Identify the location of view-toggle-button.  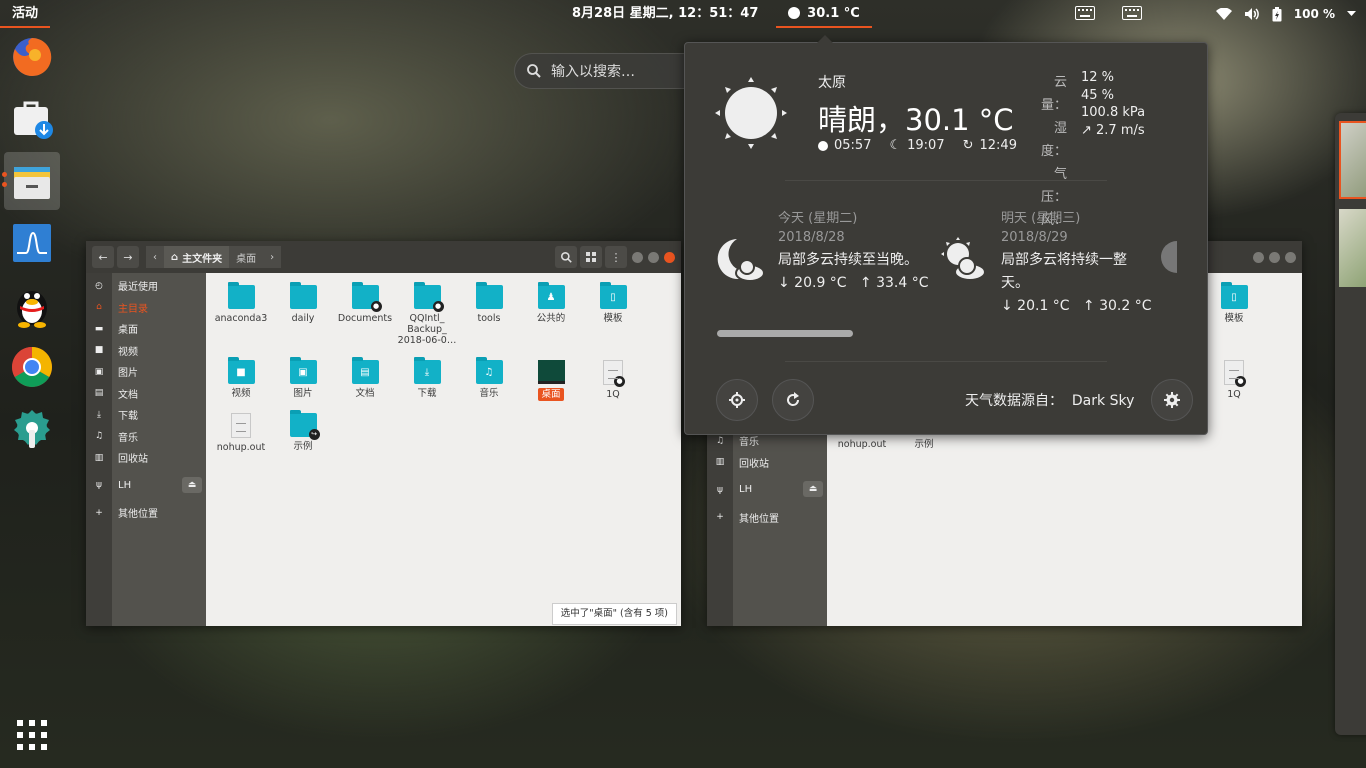
(591, 257).